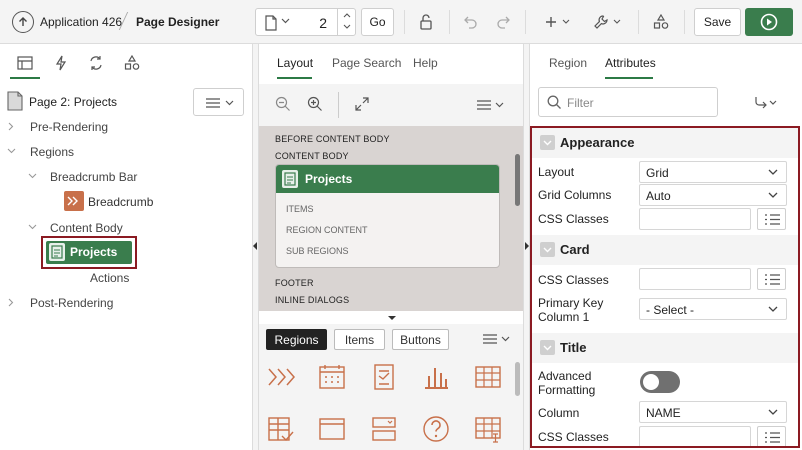  Describe the element at coordinates (69, 127) in the screenshot. I see `tree-item-pre-rendering: Pre-Rendering` at that location.